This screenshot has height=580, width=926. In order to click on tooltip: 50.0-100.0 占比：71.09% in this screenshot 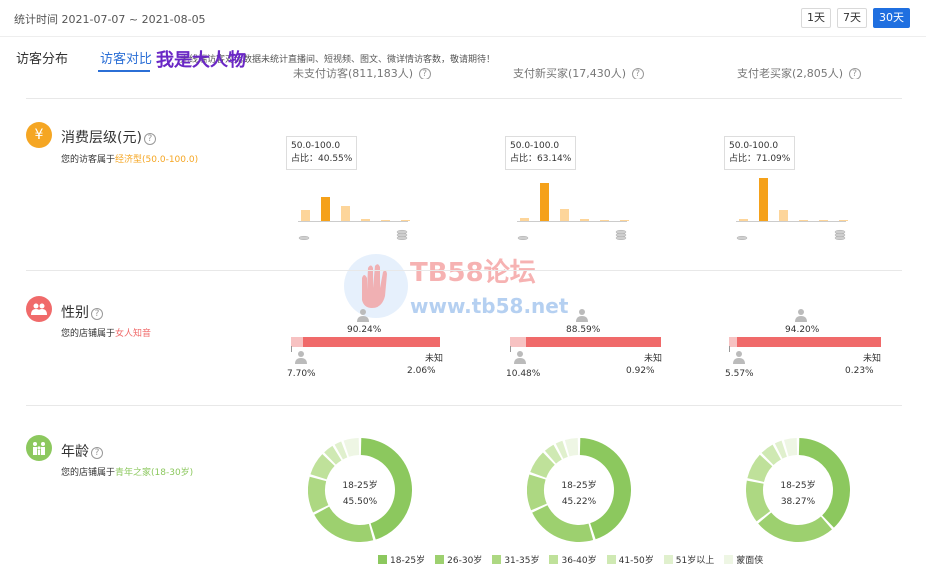, I will do `click(760, 153)`.